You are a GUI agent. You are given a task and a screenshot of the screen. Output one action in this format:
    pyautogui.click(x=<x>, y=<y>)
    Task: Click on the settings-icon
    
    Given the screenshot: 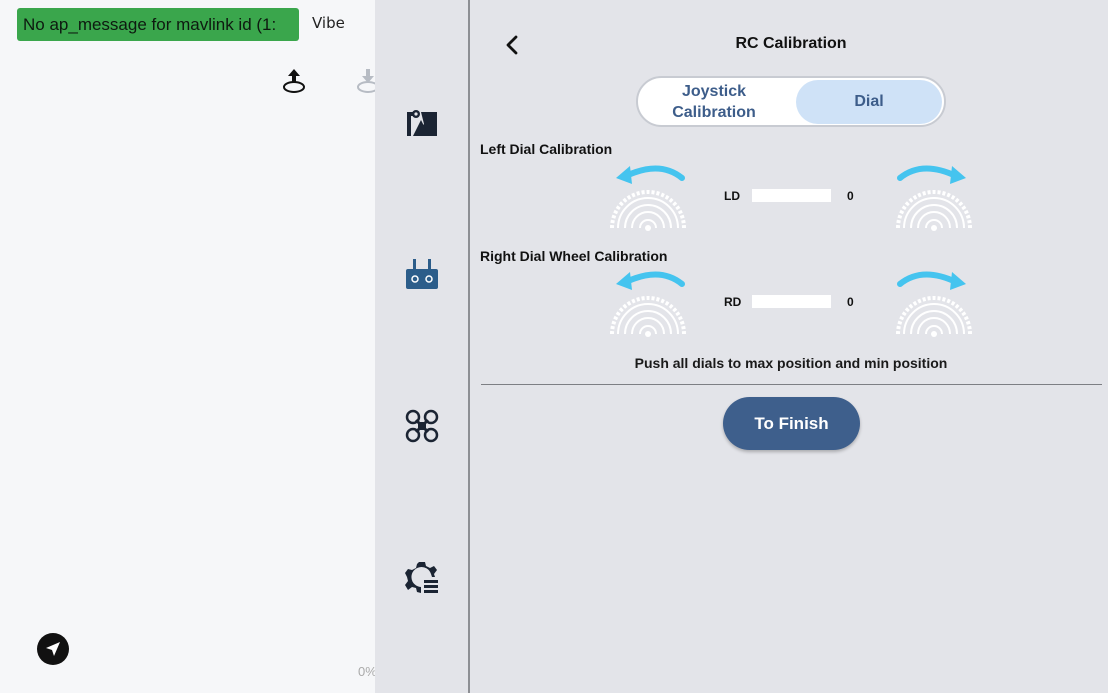 What is the action you would take?
    pyautogui.click(x=422, y=578)
    